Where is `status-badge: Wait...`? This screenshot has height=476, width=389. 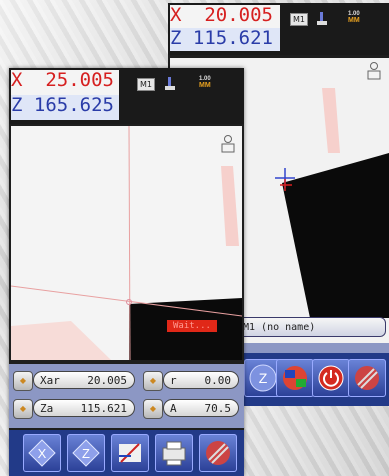
status-badge: Wait... is located at coordinates (192, 326).